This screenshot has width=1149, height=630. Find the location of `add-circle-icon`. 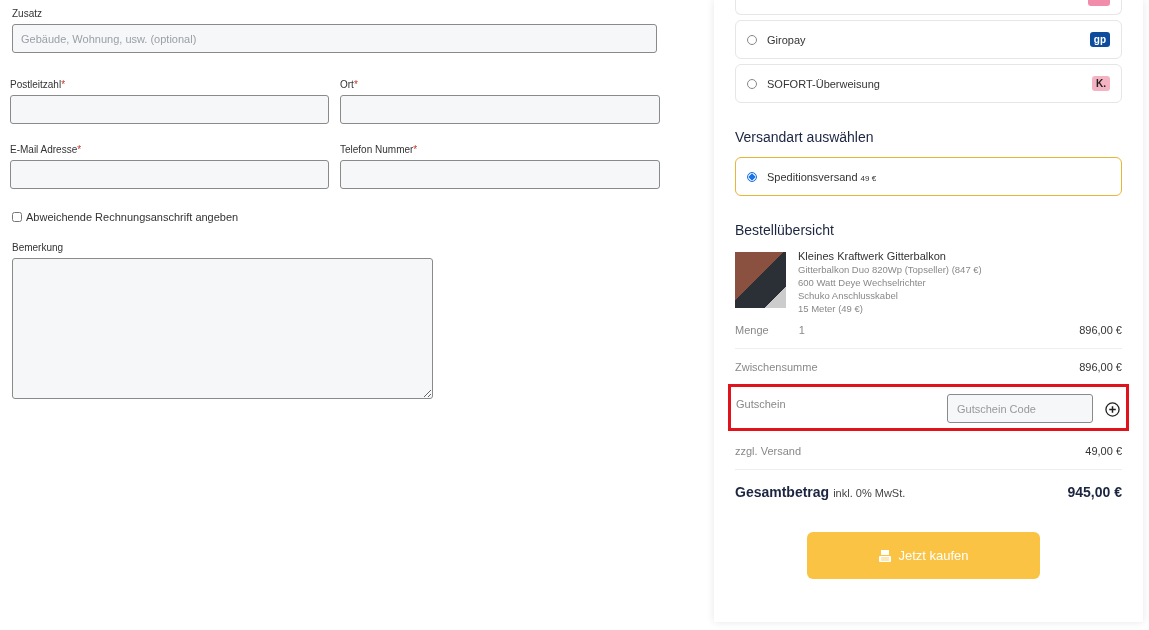

add-circle-icon is located at coordinates (1112, 409).